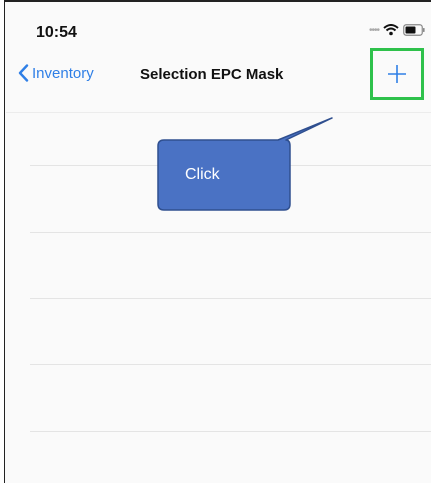  I want to click on status-icons: ••••, so click(397, 30).